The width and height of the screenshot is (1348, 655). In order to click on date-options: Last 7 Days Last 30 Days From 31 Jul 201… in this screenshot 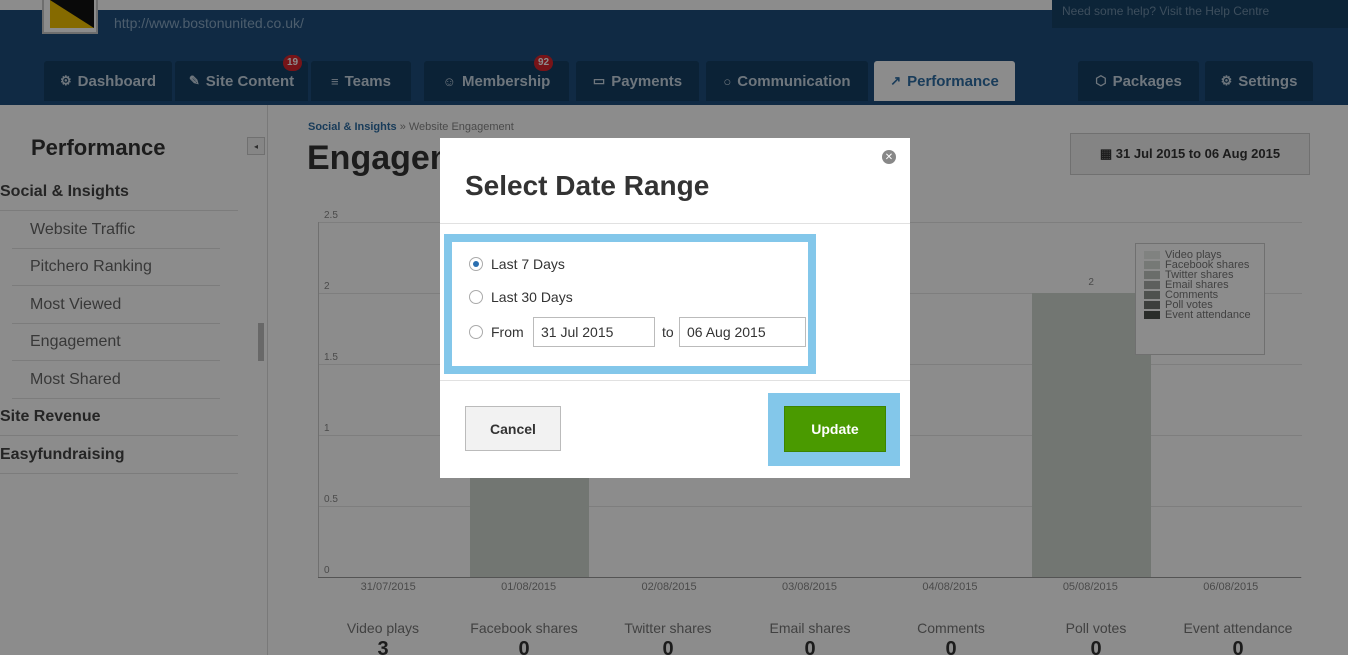, I will do `click(630, 304)`.